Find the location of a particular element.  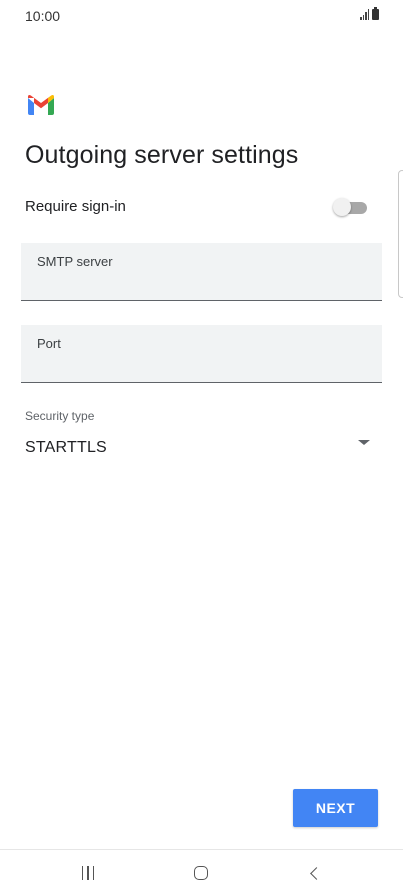

back-button is located at coordinates (314, 873).